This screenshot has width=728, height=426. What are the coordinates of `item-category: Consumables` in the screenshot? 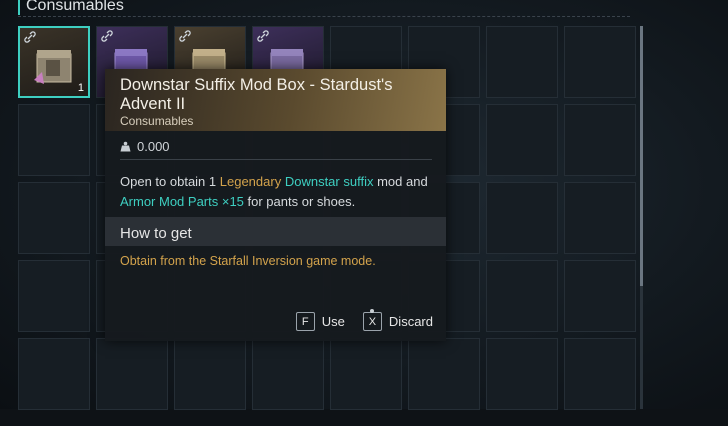 It's located at (157, 121).